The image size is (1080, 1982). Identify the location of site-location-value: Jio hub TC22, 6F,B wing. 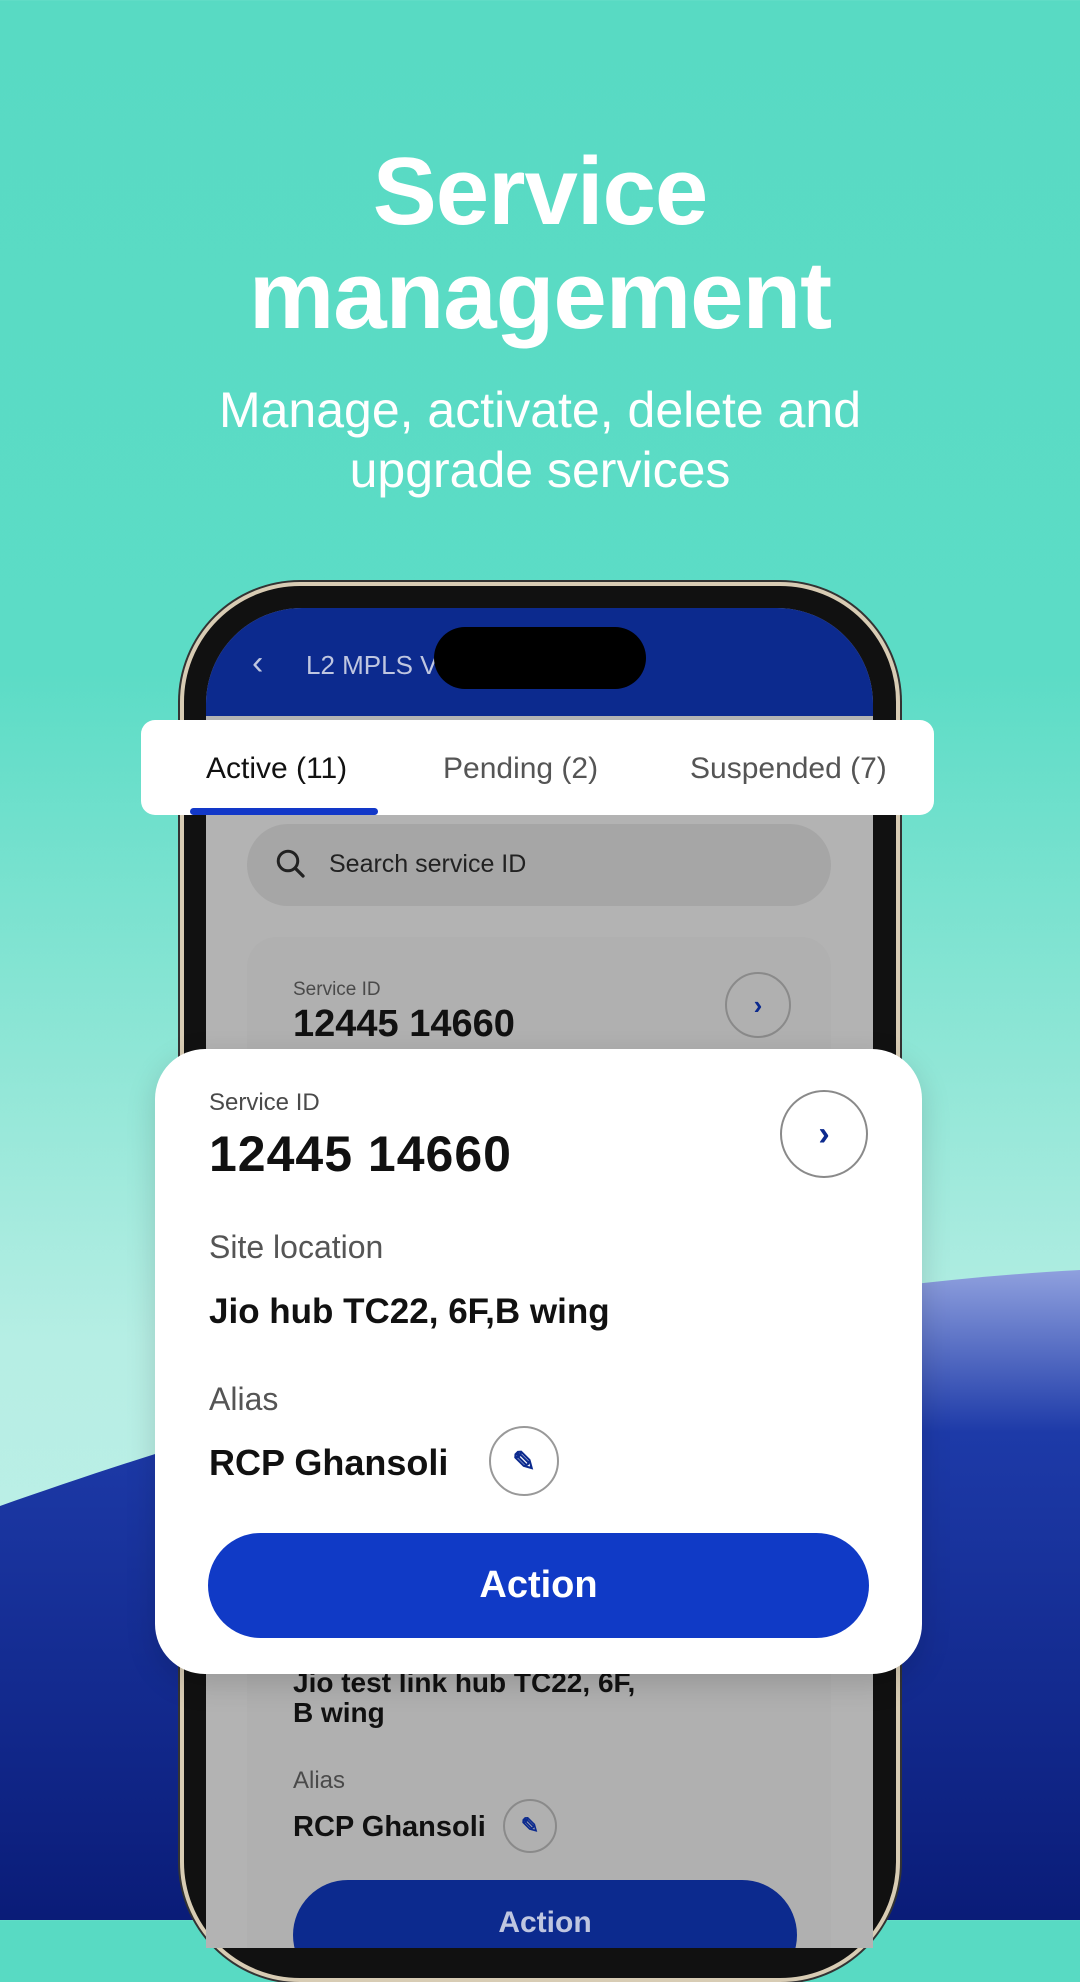
(409, 1311).